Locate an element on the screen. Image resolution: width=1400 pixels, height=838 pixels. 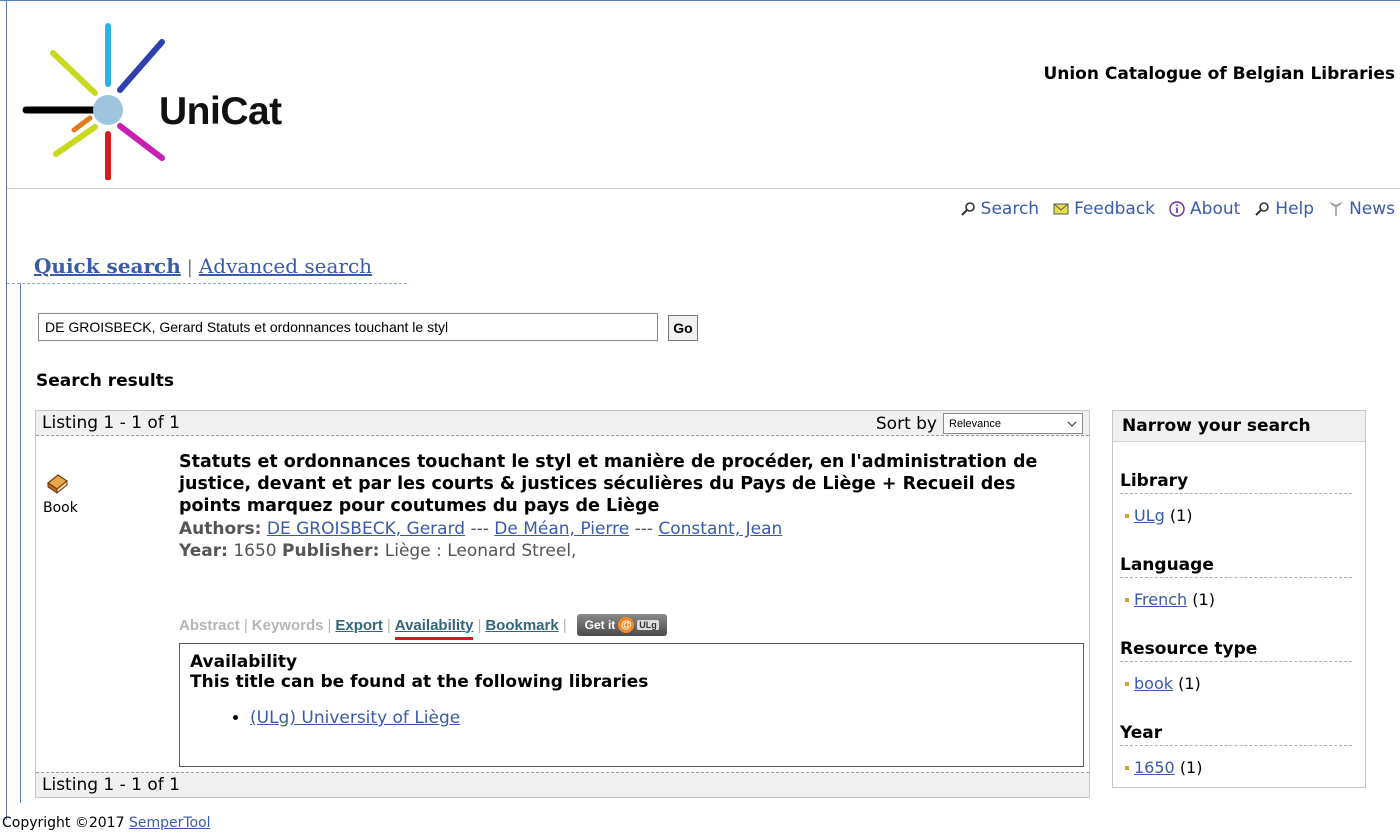
publisher-label: Publisher is located at coordinates (327, 551).